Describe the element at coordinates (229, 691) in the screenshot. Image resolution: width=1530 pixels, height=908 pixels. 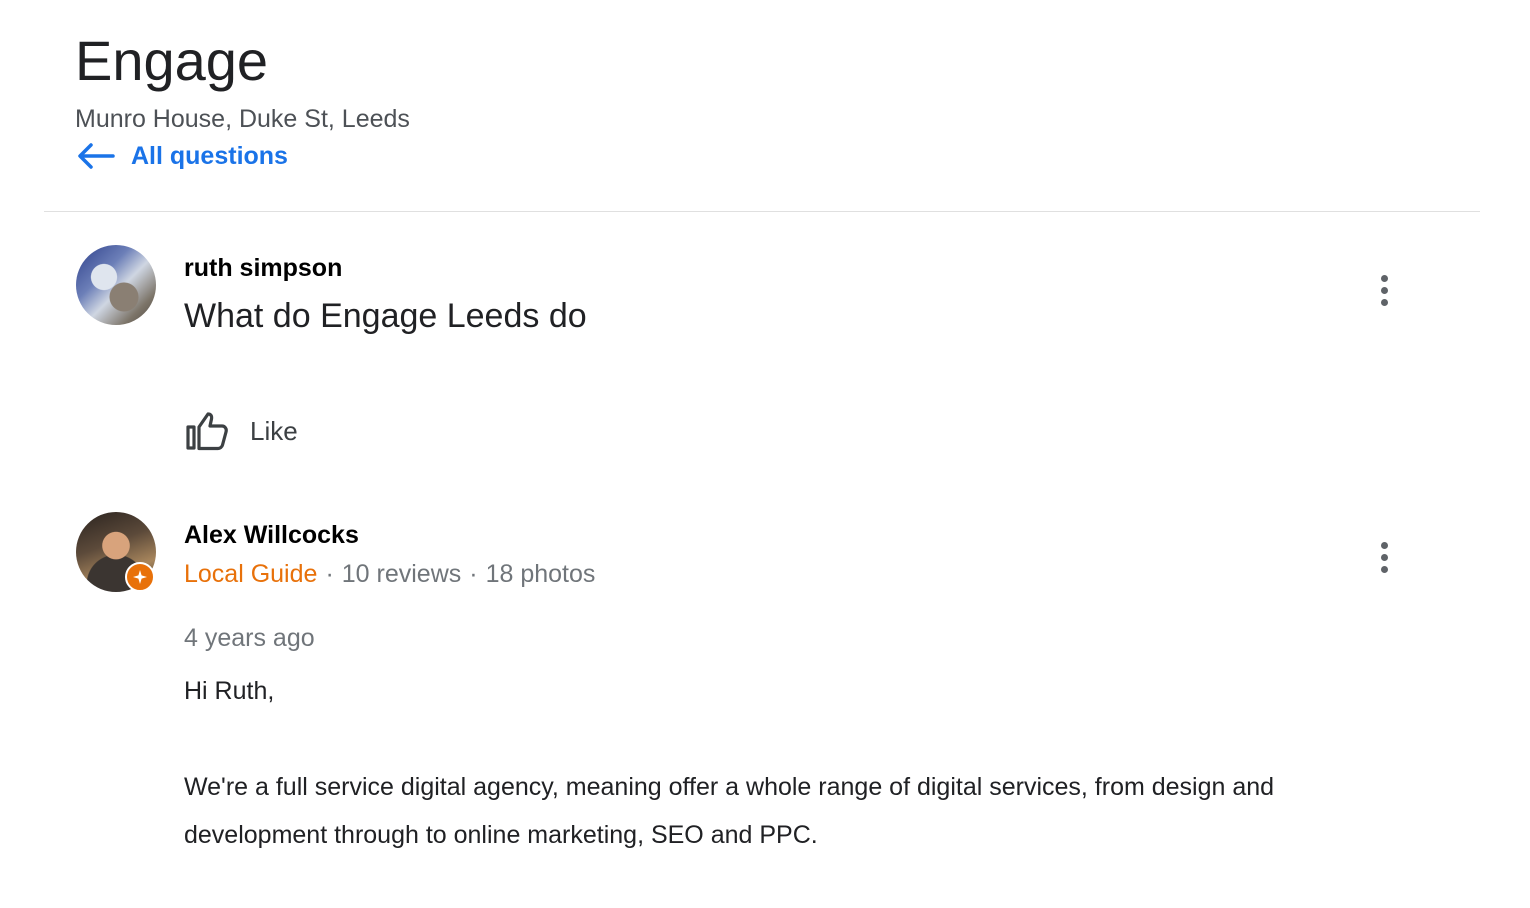
I see `answer-greeting: Hi Ruth,` at that location.